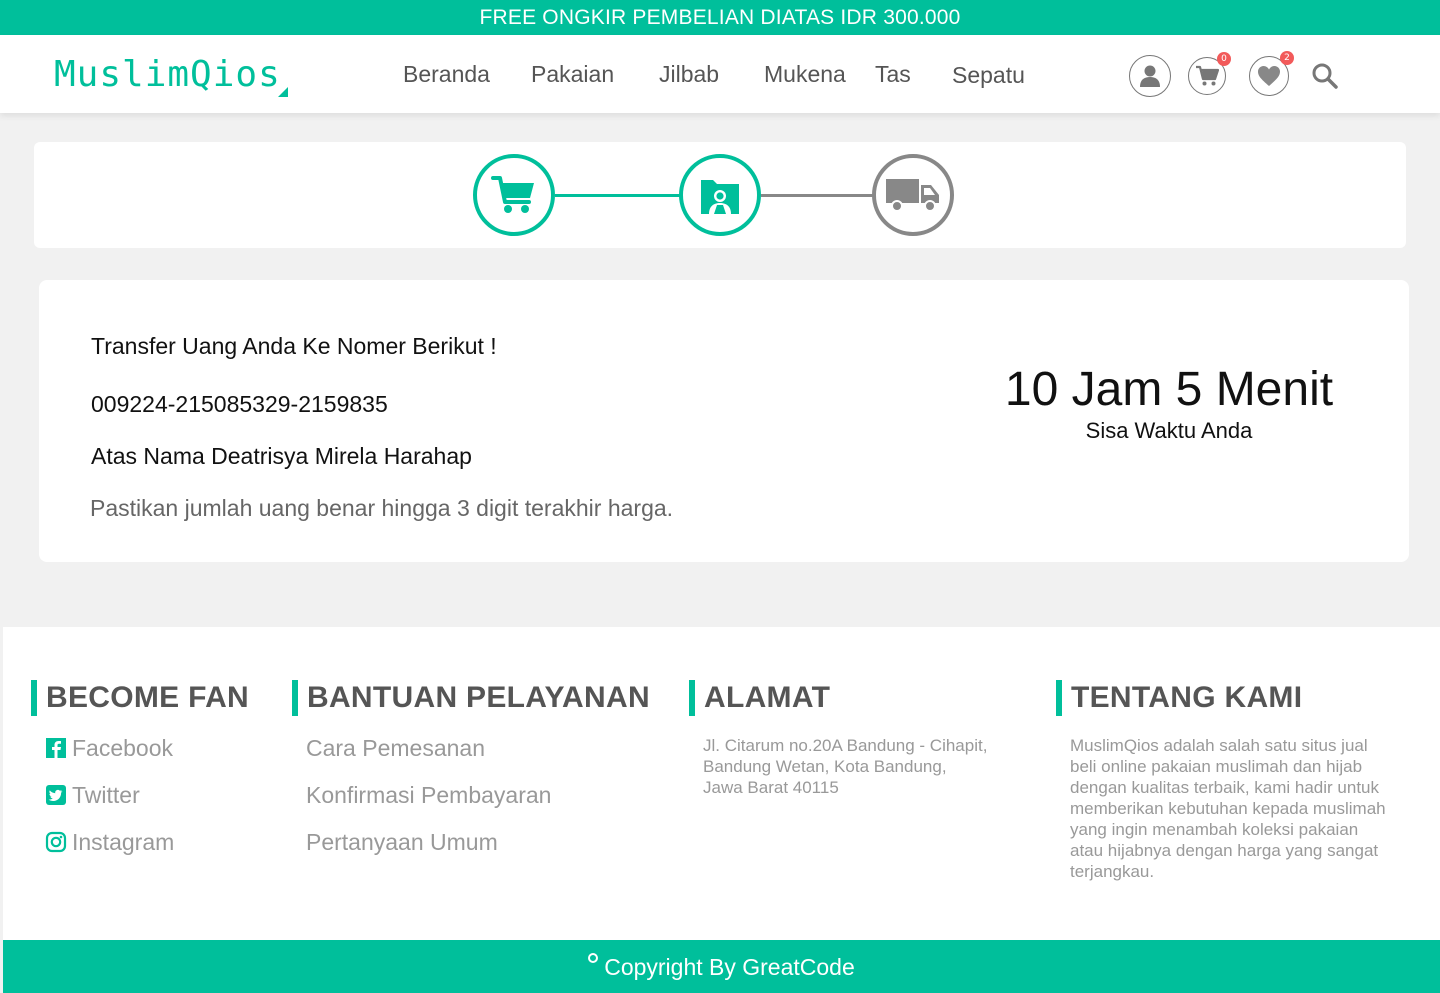  Describe the element at coordinates (239, 404) in the screenshot. I see `account-number: 009224-215085329-2159835` at that location.